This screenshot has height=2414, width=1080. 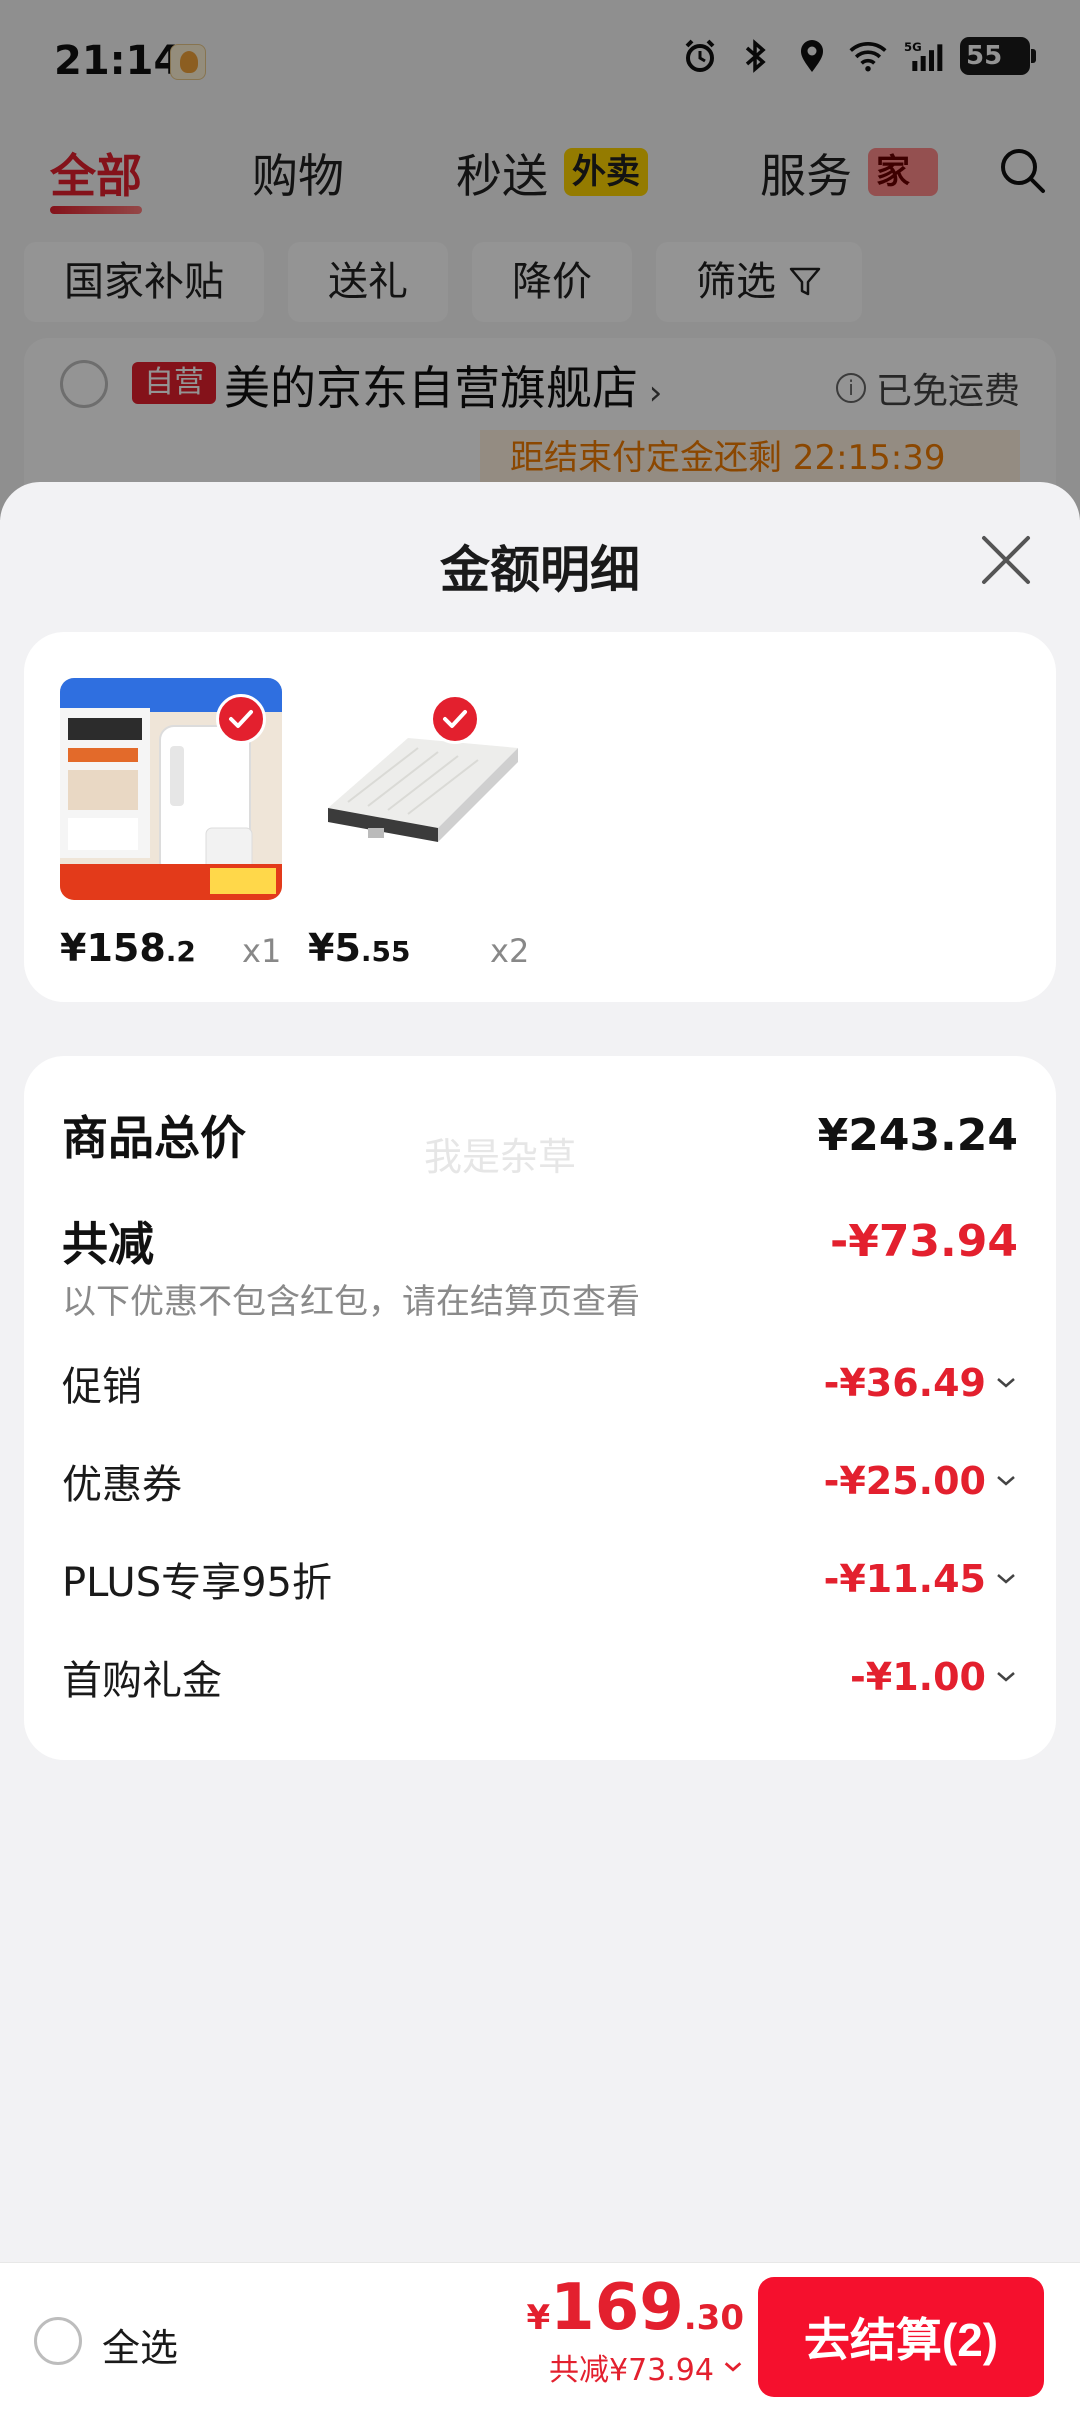 What do you see at coordinates (617, 2308) in the screenshot?
I see `total-integer: 169` at bounding box center [617, 2308].